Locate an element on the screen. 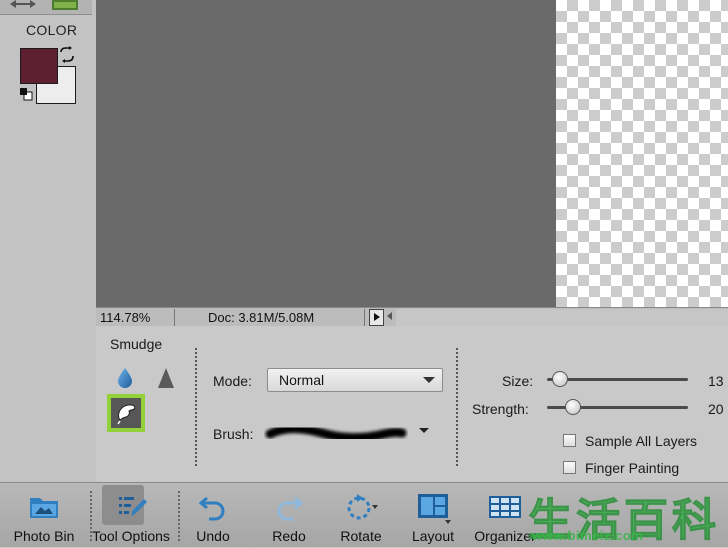 Image resolution: width=728 pixels, height=548 pixels. blur-tool-icon is located at coordinates (125, 378).